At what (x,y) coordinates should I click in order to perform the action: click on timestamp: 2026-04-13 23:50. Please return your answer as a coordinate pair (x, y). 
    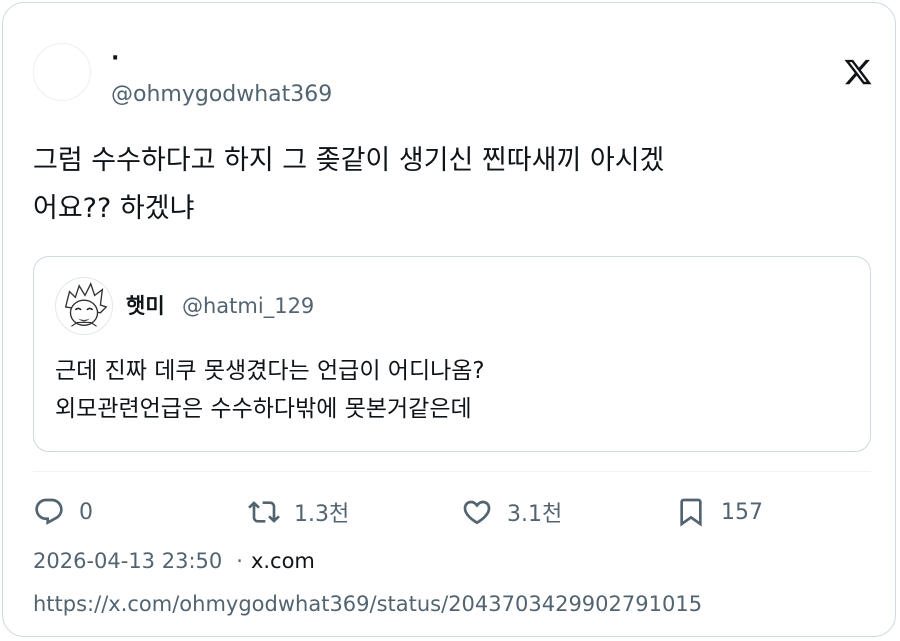
    Looking at the image, I should click on (127, 561).